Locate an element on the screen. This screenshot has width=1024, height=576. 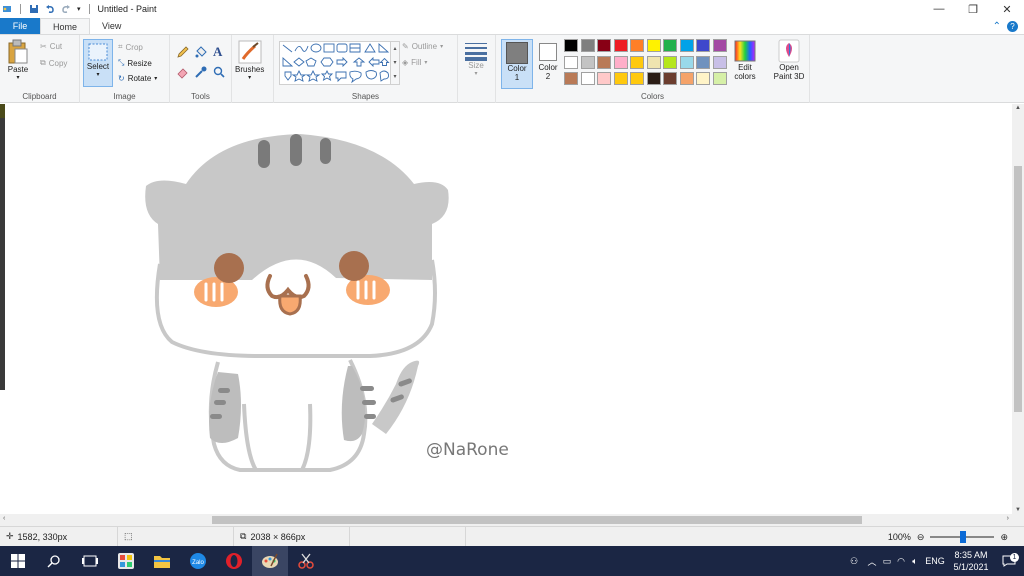
scroll-down-icon: ▼ is located at coordinates (1018, 510).